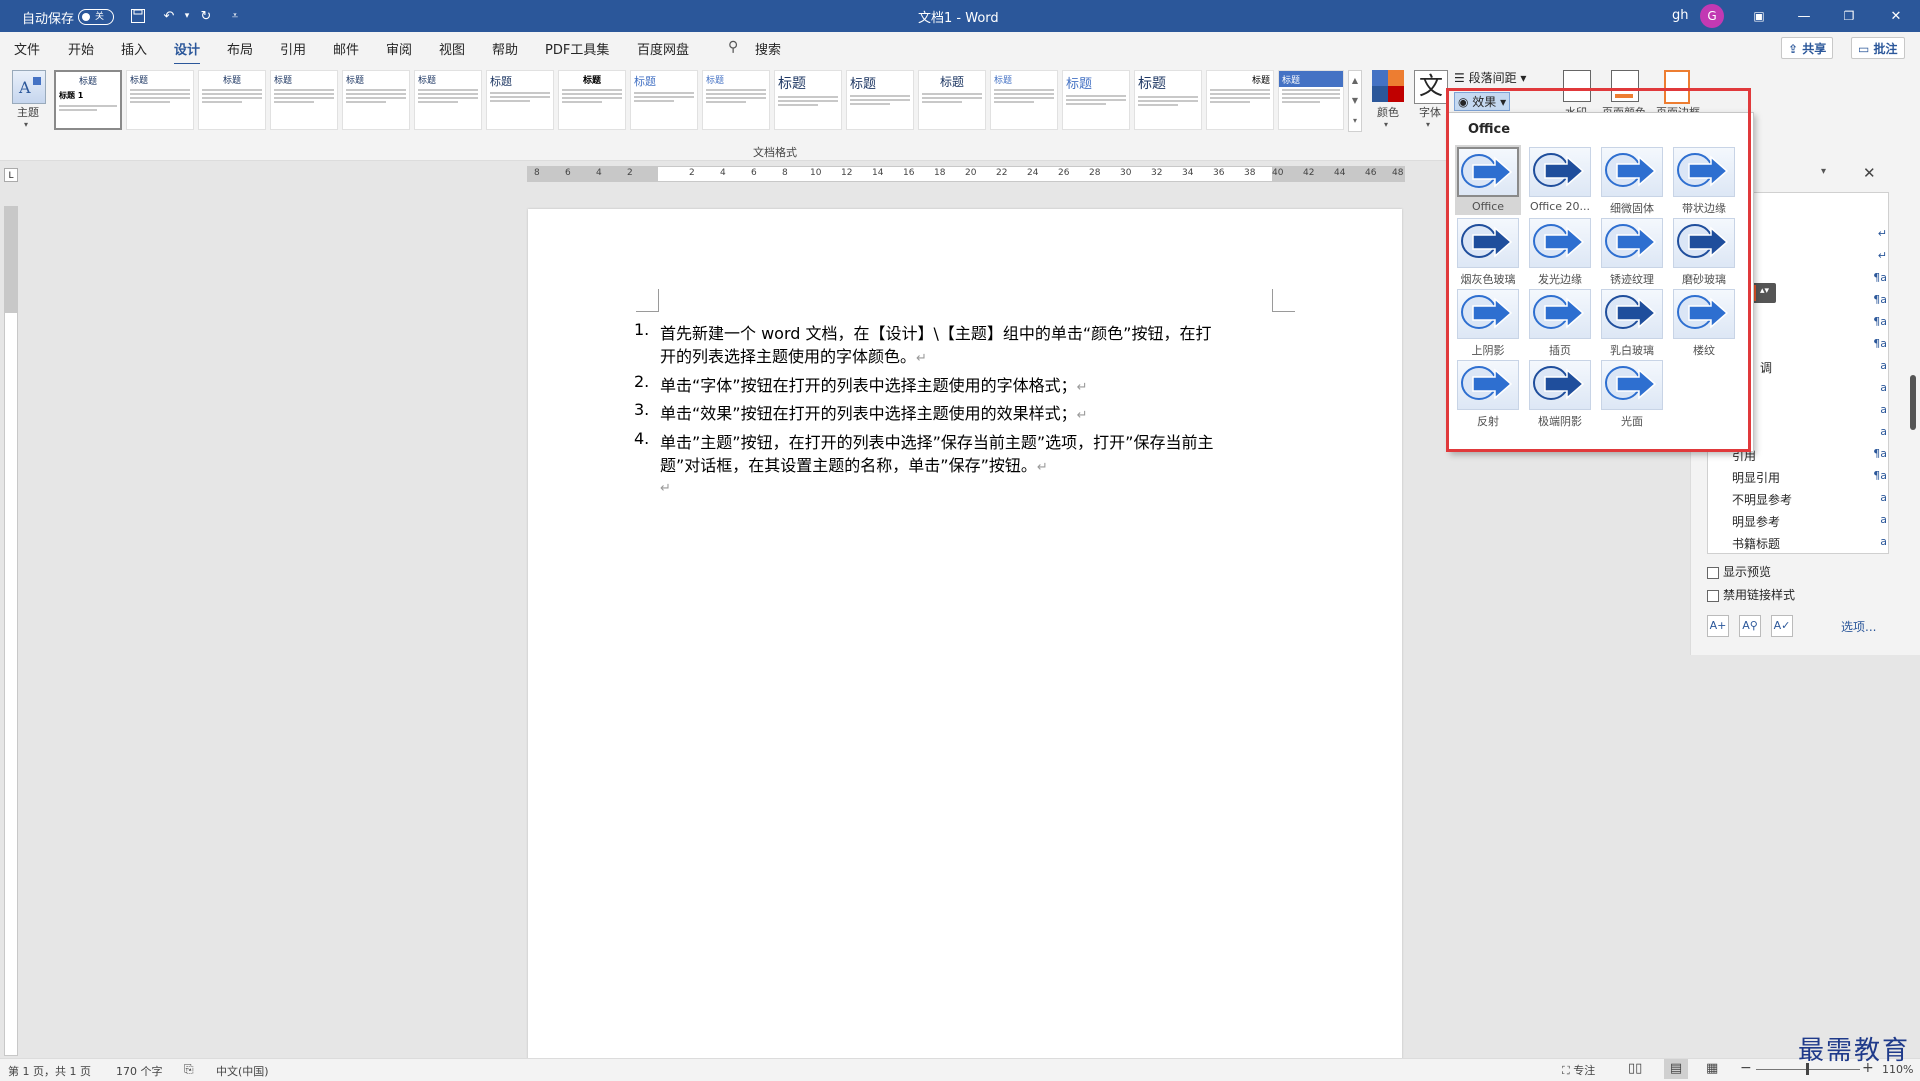 The width and height of the screenshot is (1920, 1081). I want to click on customize-toolbar-icon: ⩡, so click(235, 16).